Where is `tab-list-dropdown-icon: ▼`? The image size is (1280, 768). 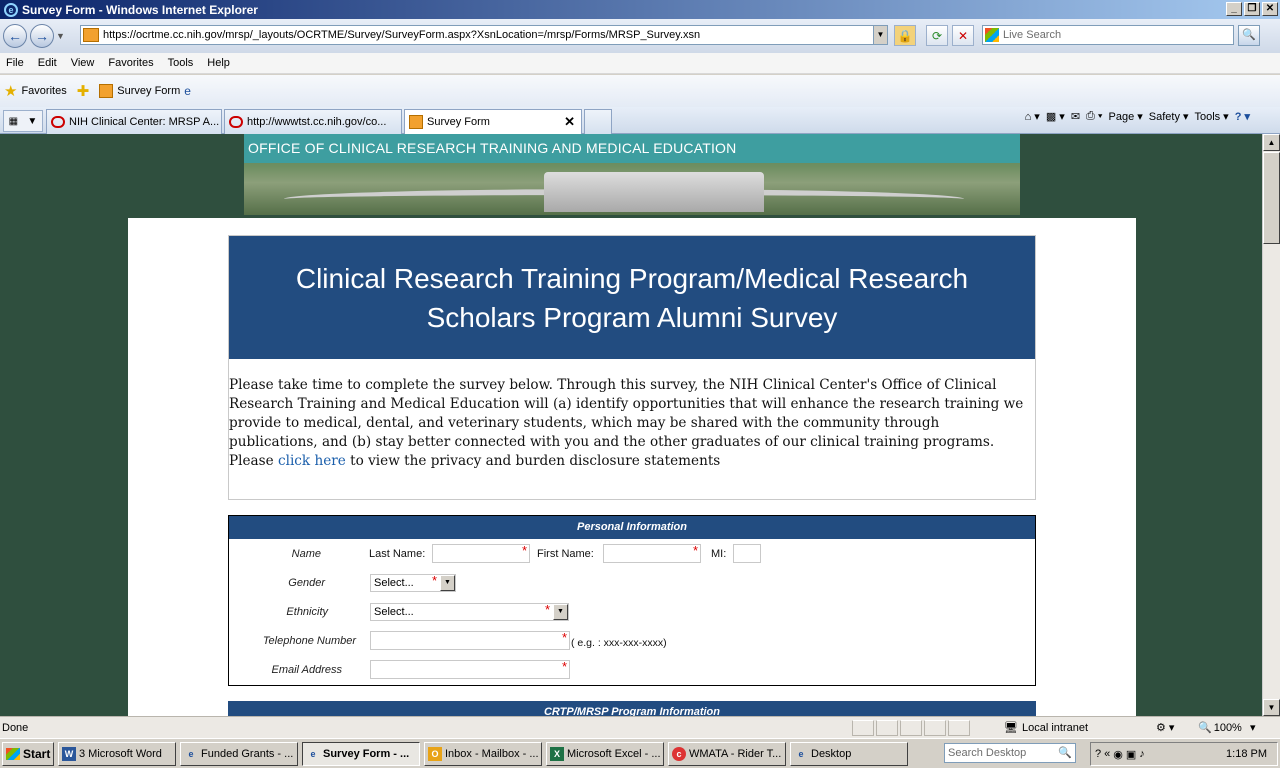 tab-list-dropdown-icon: ▼ is located at coordinates (32, 121).